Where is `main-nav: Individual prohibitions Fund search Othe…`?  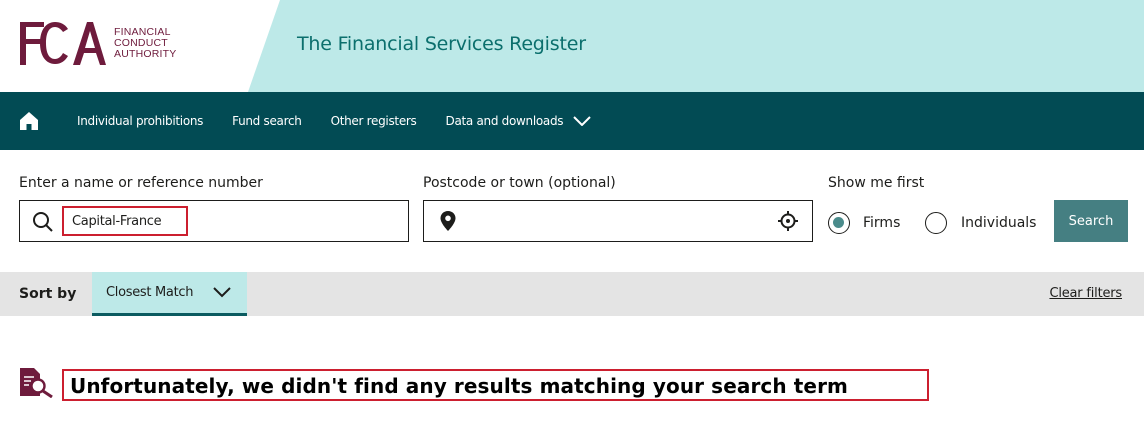 main-nav: Individual prohibitions Fund search Othe… is located at coordinates (572, 121).